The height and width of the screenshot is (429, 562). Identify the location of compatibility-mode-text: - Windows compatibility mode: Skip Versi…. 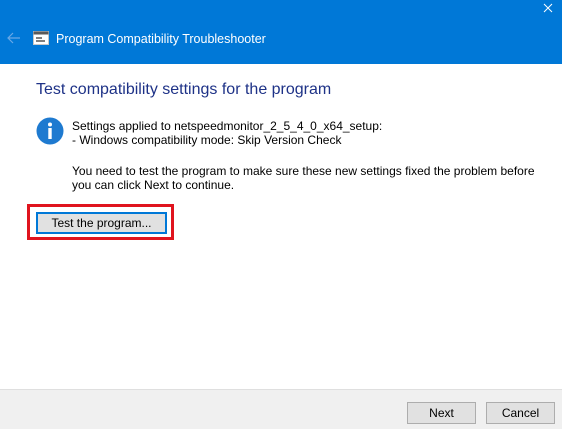
(207, 140).